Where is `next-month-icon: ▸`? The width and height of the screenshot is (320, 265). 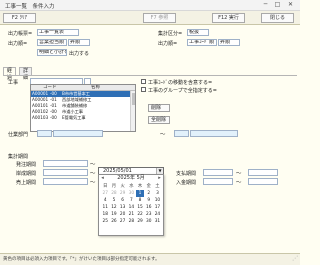 next-month-icon: ▸ is located at coordinates (159, 178).